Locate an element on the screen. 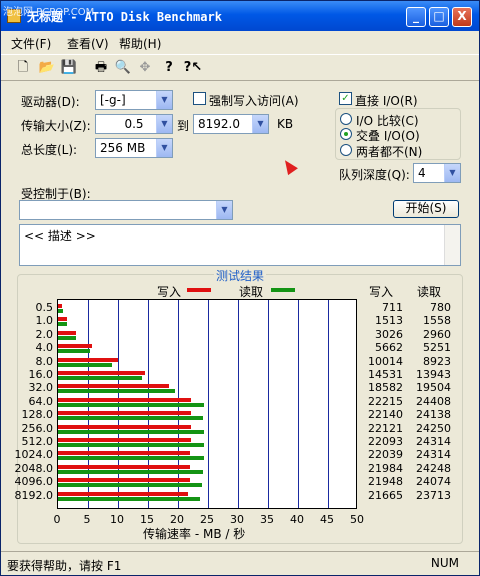 The image size is (480, 576). write-value: 711 is located at coordinates (392, 307).